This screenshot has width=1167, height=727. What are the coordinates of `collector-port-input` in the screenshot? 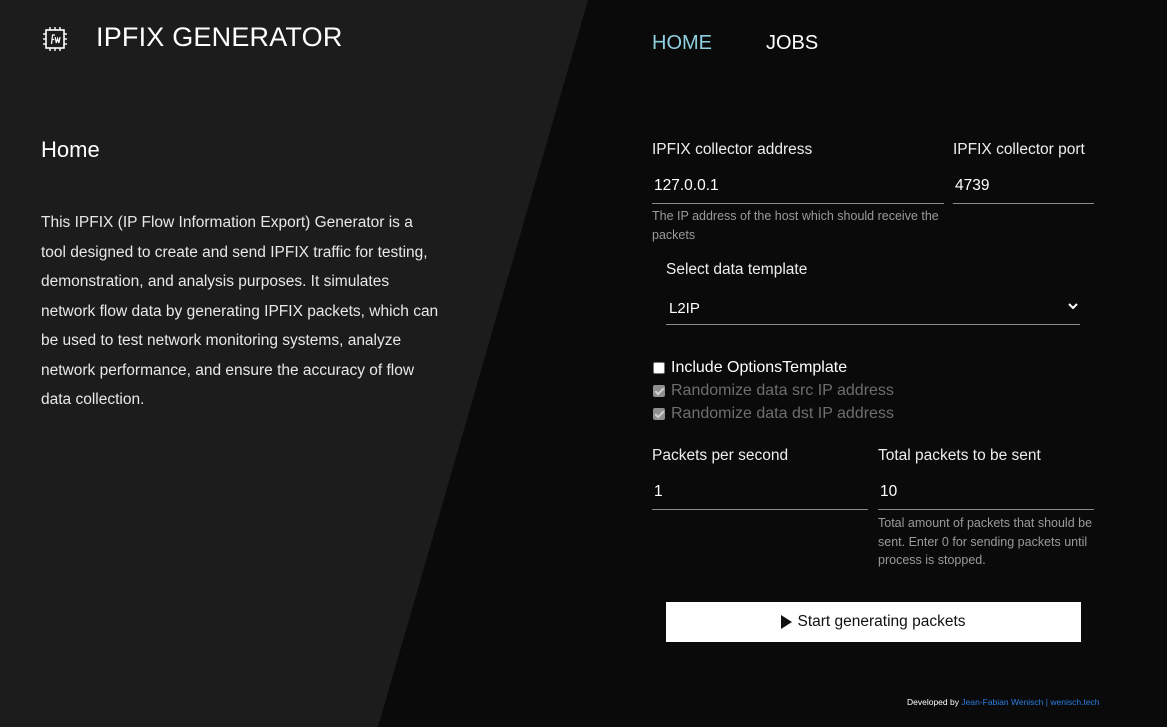 It's located at (1023, 186).